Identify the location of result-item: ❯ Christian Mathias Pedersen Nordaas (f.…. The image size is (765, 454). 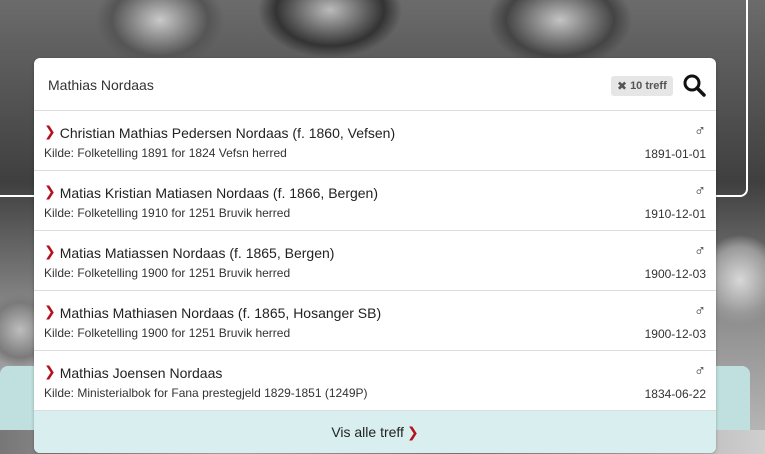
(375, 141).